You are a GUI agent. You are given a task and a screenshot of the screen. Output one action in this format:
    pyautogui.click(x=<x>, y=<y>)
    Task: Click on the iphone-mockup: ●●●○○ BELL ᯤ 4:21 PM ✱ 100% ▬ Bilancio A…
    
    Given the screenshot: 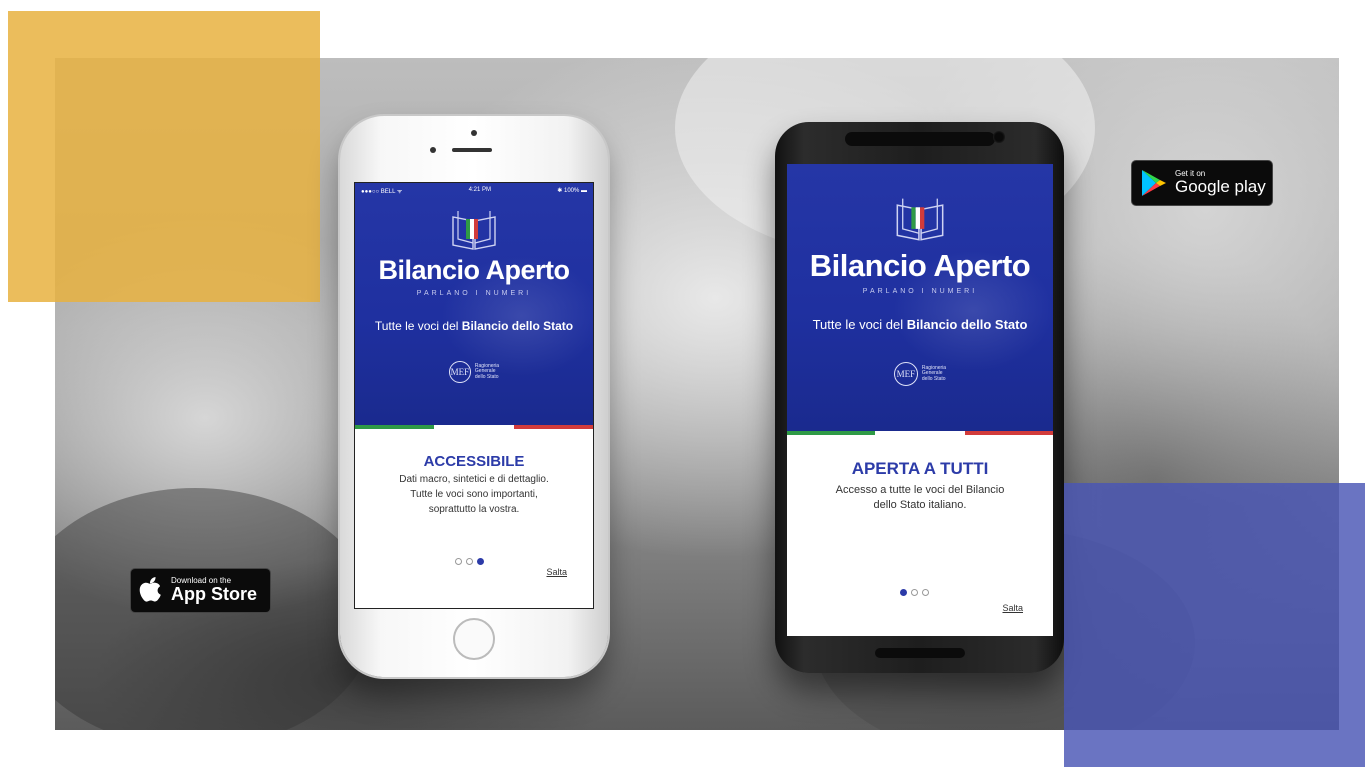 What is the action you would take?
    pyautogui.click(x=474, y=396)
    